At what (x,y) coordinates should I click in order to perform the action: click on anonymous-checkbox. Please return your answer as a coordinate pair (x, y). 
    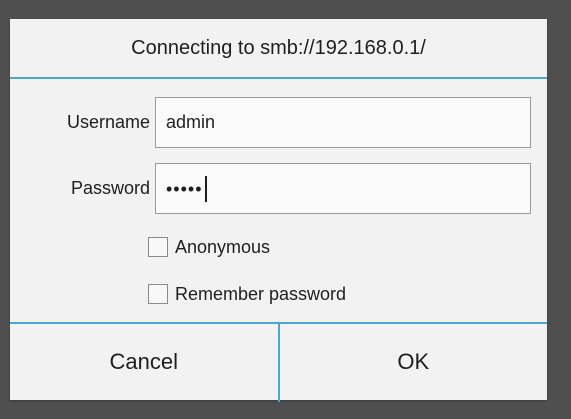
    Looking at the image, I should click on (158, 247).